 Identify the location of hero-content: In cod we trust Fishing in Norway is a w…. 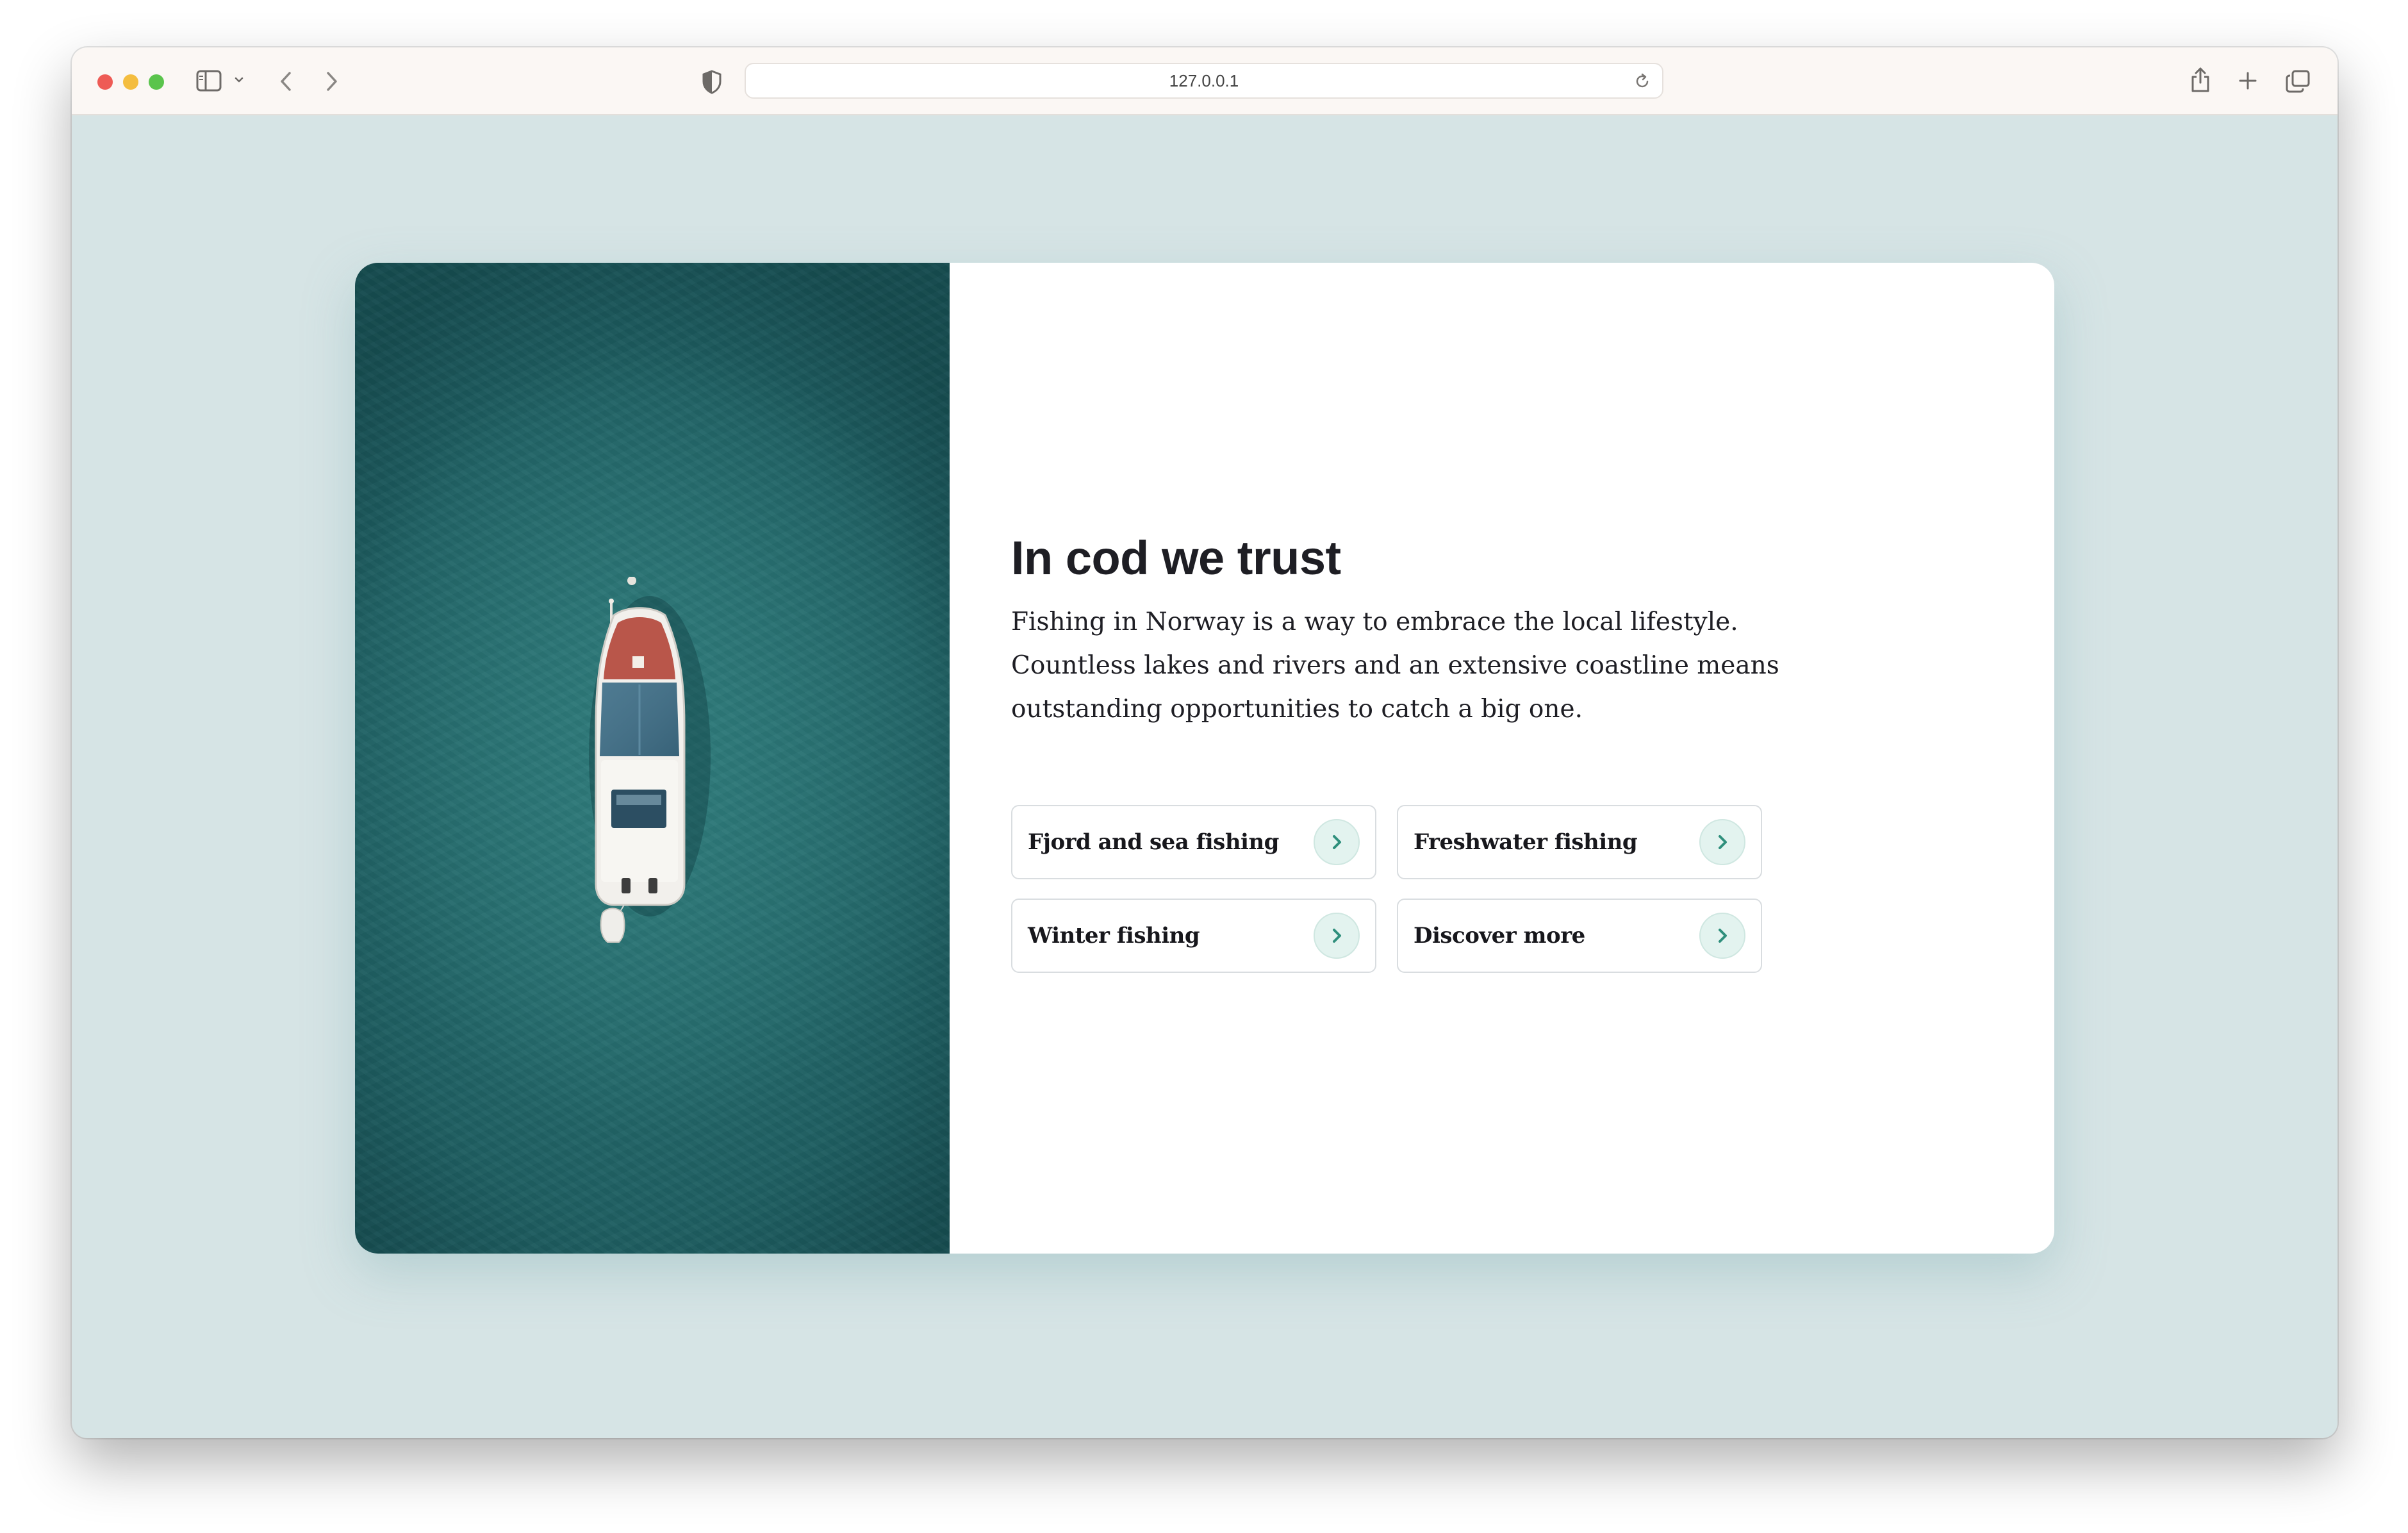
(1428, 631).